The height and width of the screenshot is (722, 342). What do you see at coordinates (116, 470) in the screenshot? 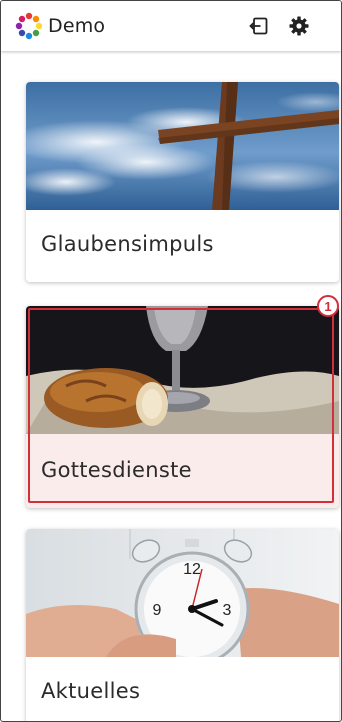
I see `card-label: Gottesdienste` at bounding box center [116, 470].